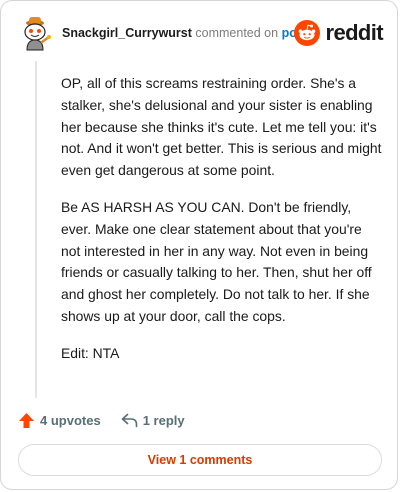  I want to click on upvote-button: 4 upvotes, so click(59, 420).